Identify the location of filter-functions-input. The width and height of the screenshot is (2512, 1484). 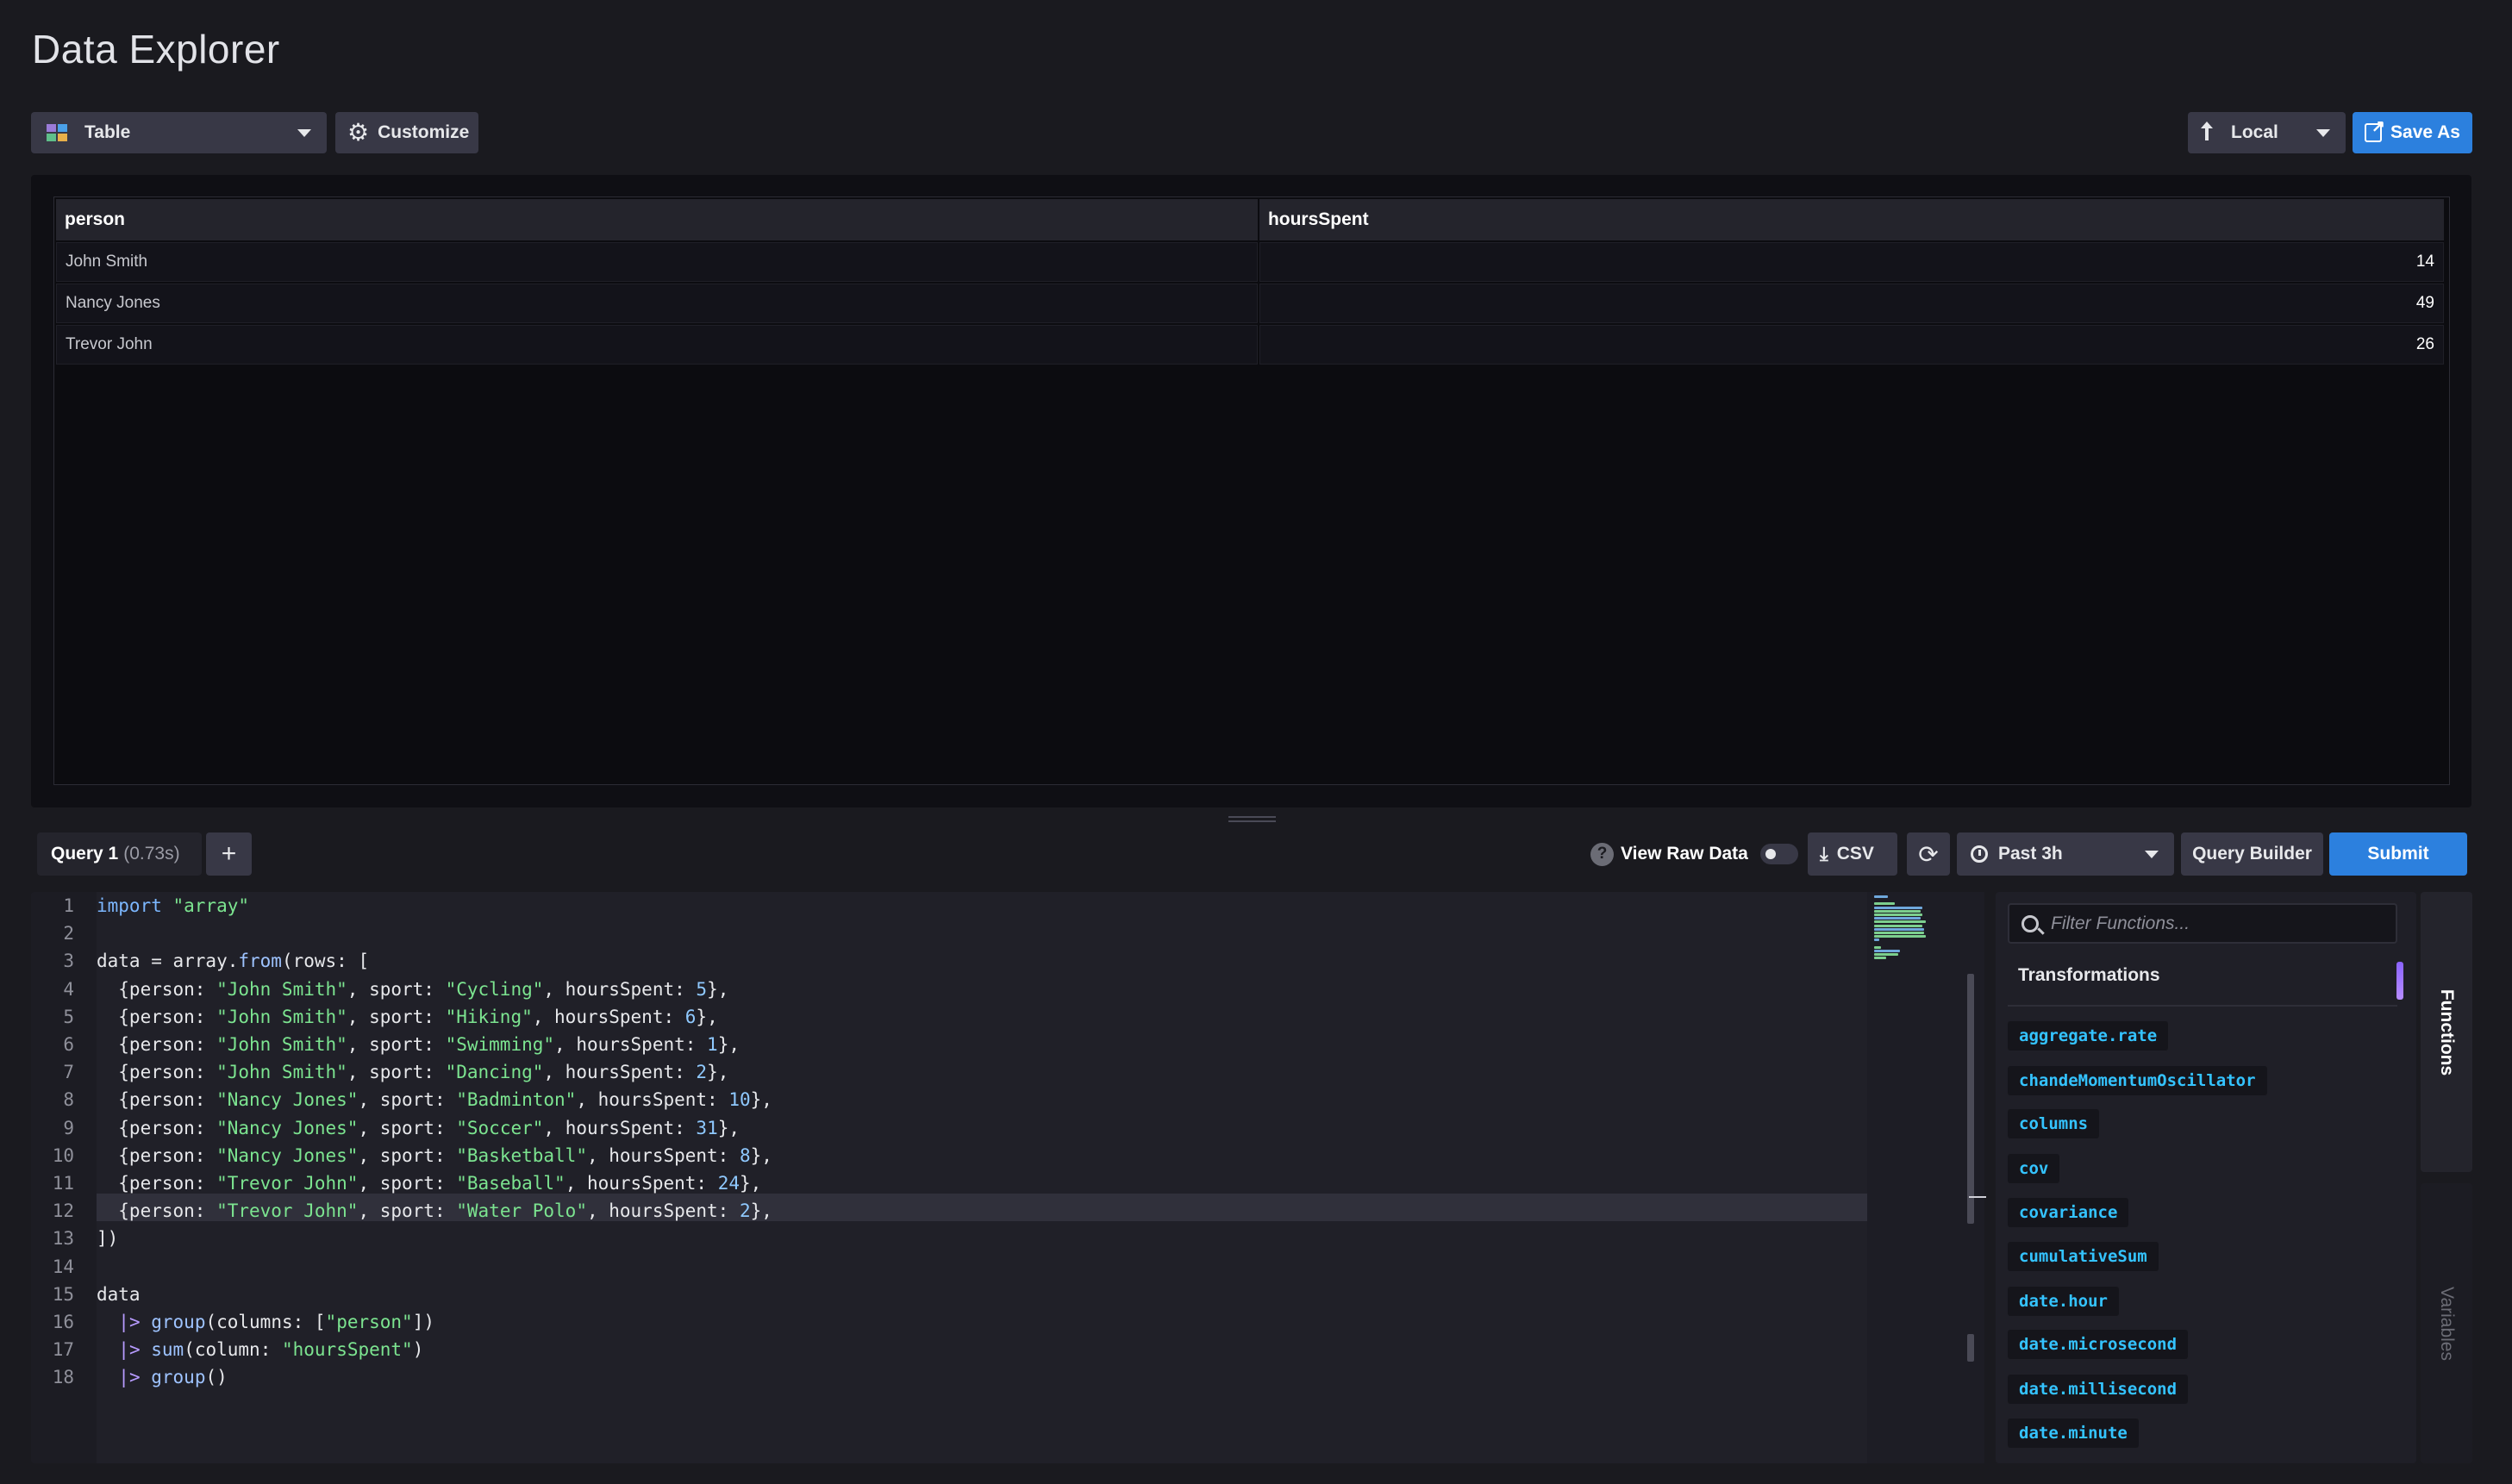
(2214, 923).